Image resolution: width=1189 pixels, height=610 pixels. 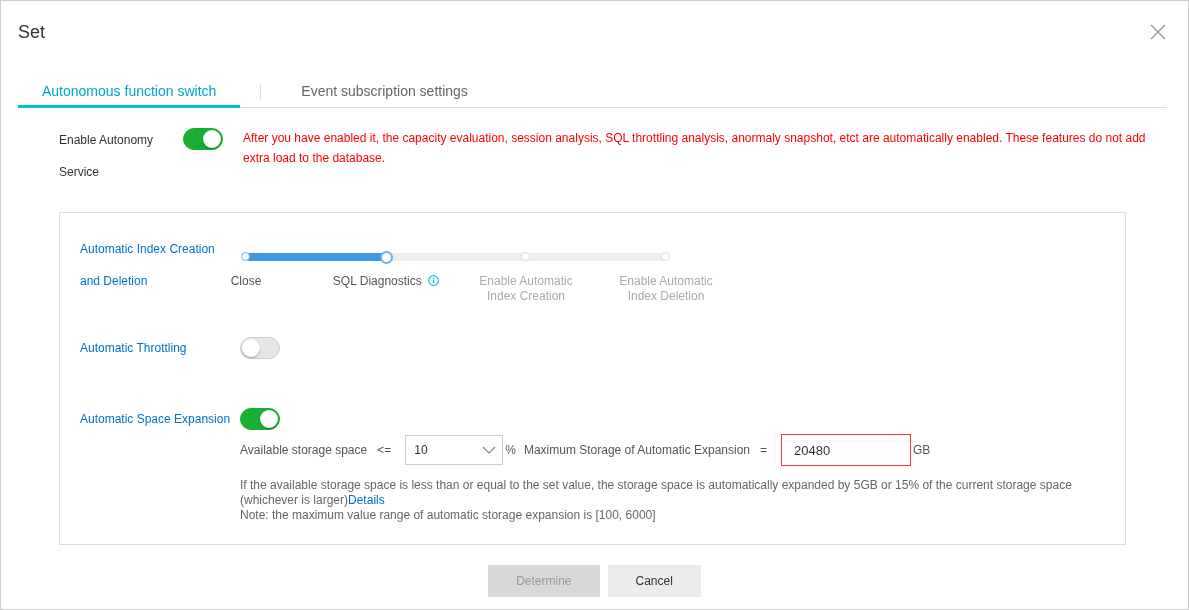 I want to click on field-label: Automatic Space Expansion, so click(x=156, y=419).